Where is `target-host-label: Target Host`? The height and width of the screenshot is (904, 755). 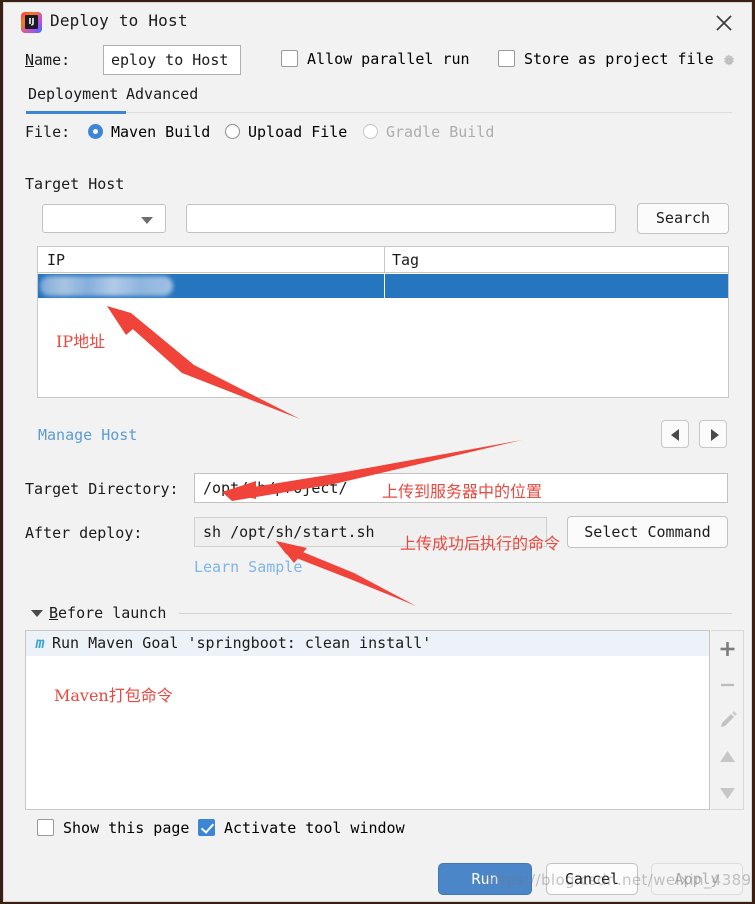
target-host-label: Target Host is located at coordinates (75, 184).